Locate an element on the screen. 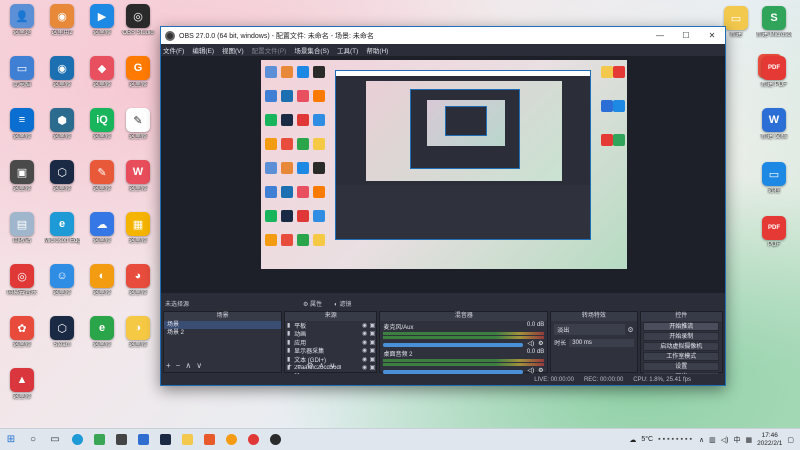  desktop-icon: W 新建 文档 is located at coordinates (774, 124).